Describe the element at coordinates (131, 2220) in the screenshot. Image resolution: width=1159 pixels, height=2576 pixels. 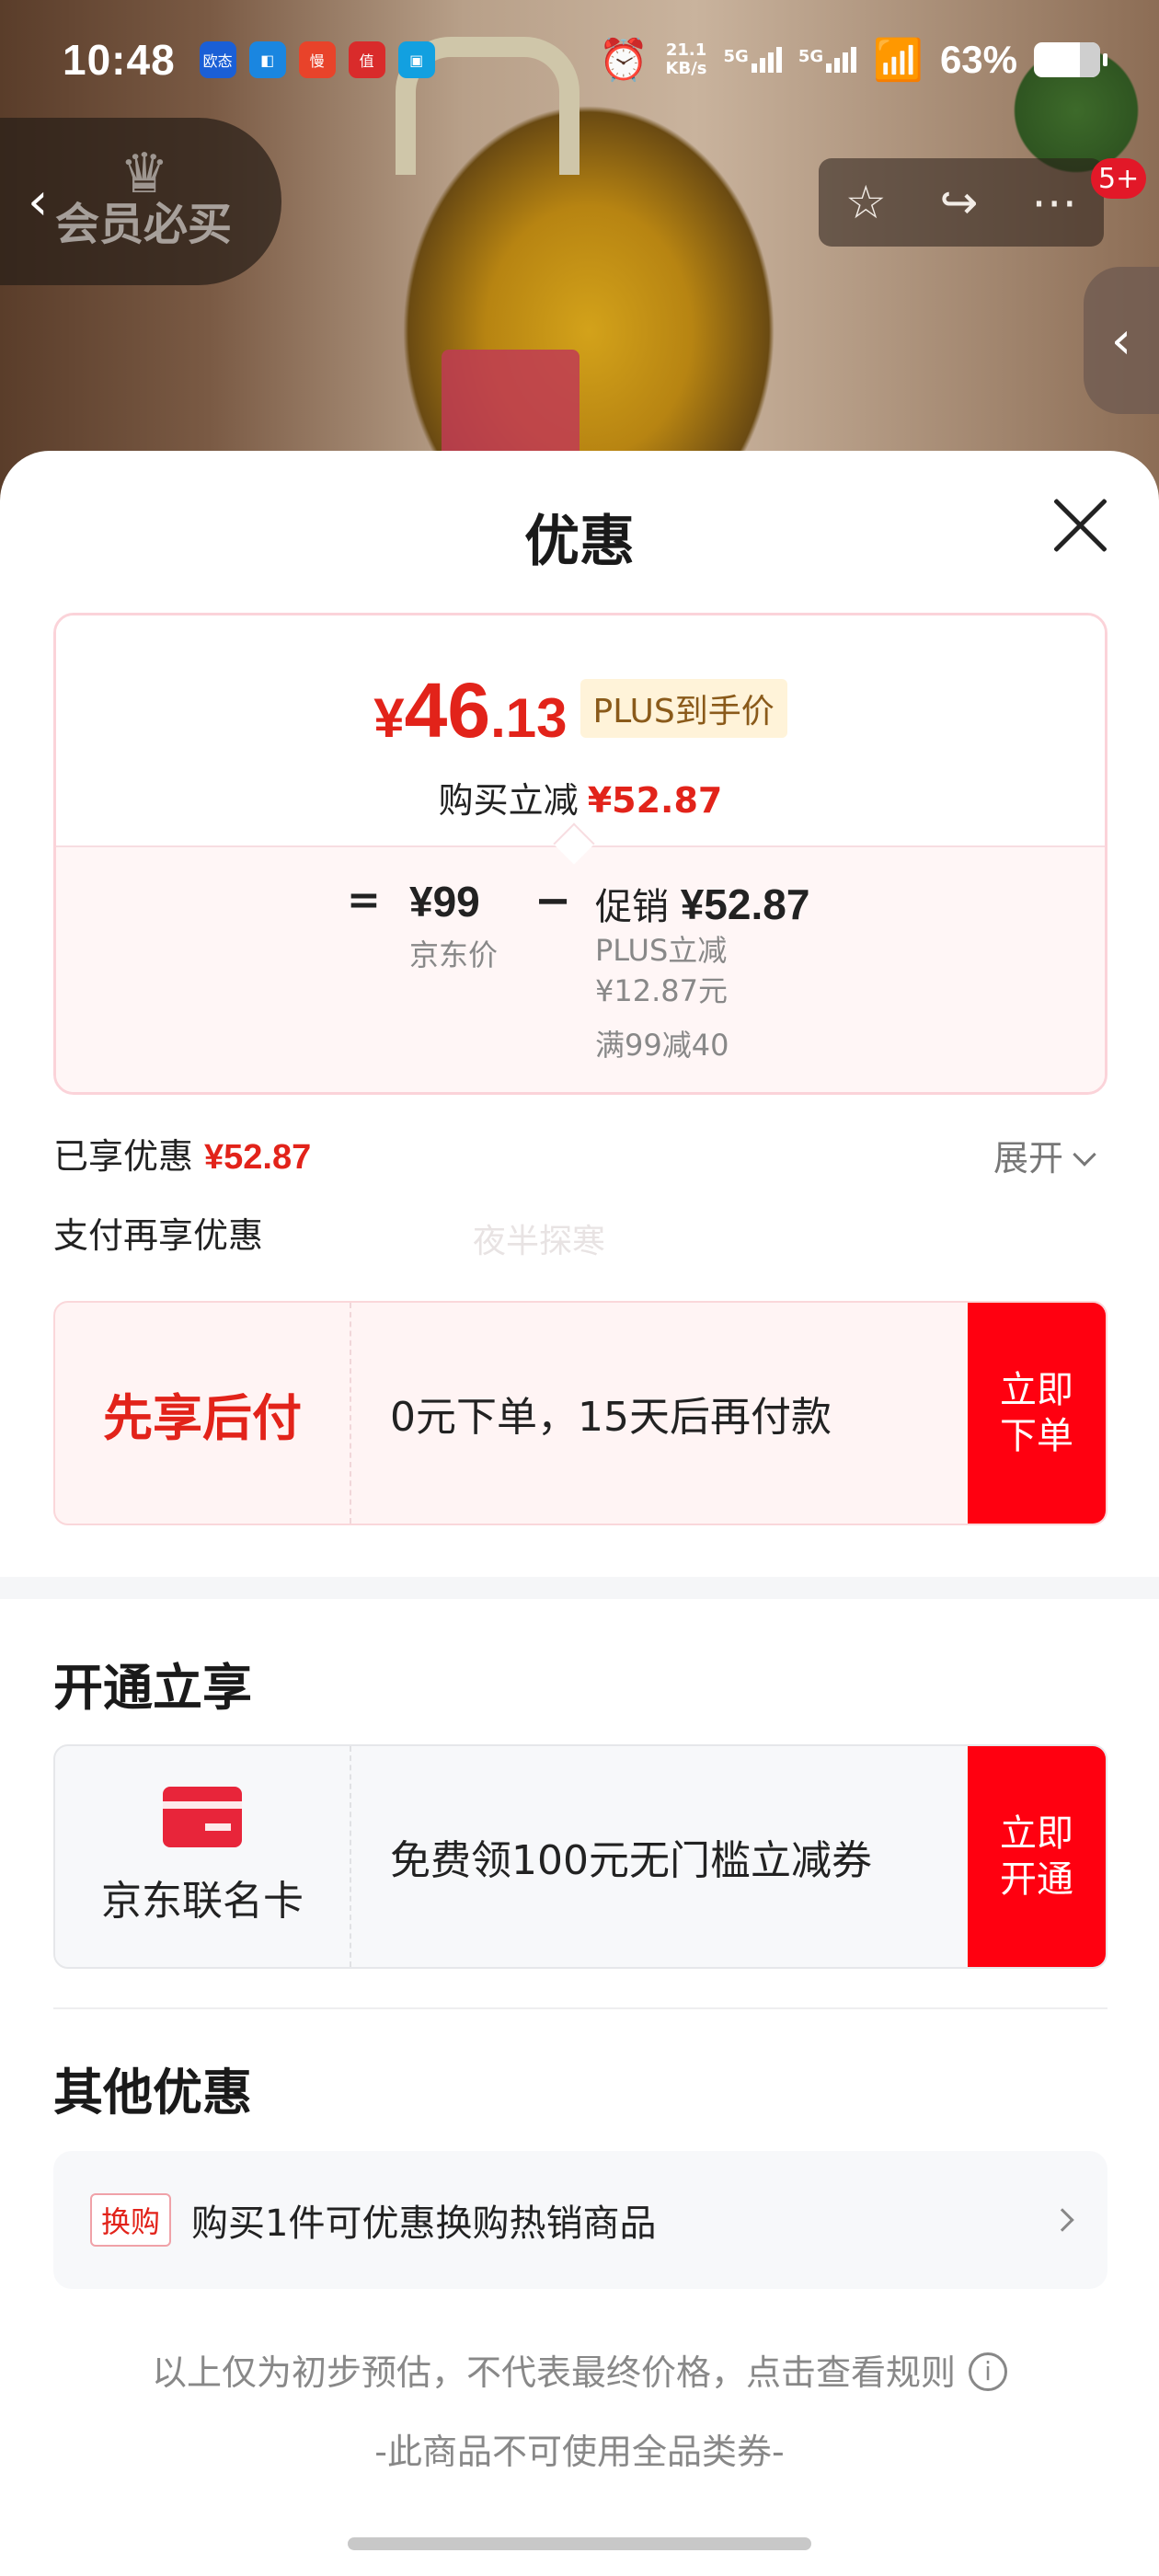
I see `swap-tag: 换购` at that location.